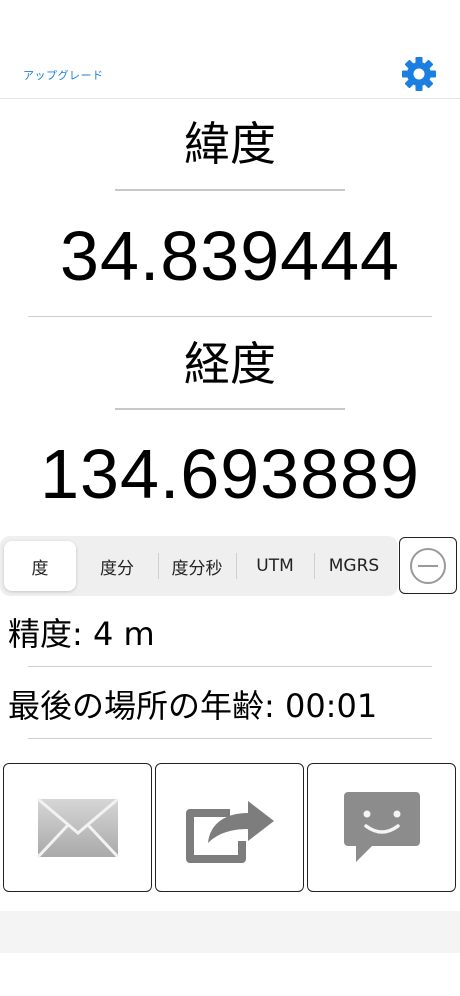 The width and height of the screenshot is (460, 996). Describe the element at coordinates (63, 75) in the screenshot. I see `upgrade-link: アップグレード` at that location.